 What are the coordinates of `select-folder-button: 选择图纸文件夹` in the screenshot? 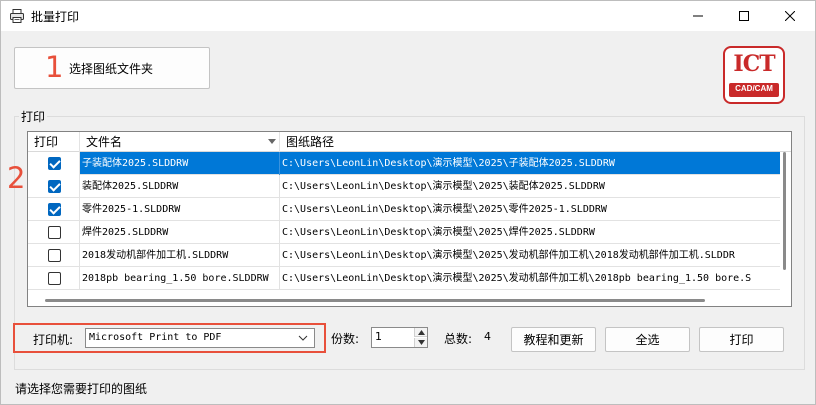 It's located at (112, 68).